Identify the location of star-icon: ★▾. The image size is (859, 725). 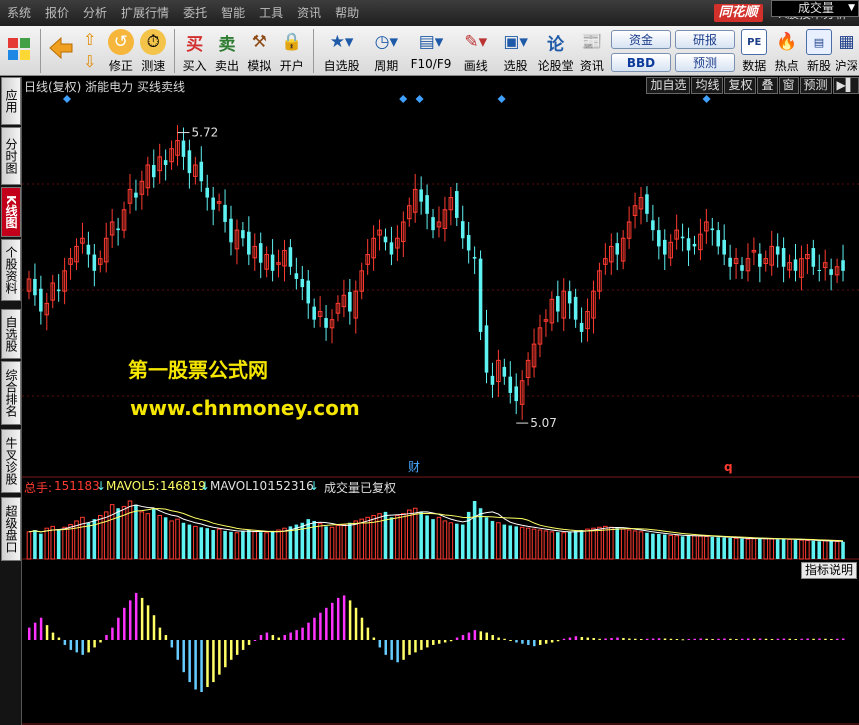
(341, 42).